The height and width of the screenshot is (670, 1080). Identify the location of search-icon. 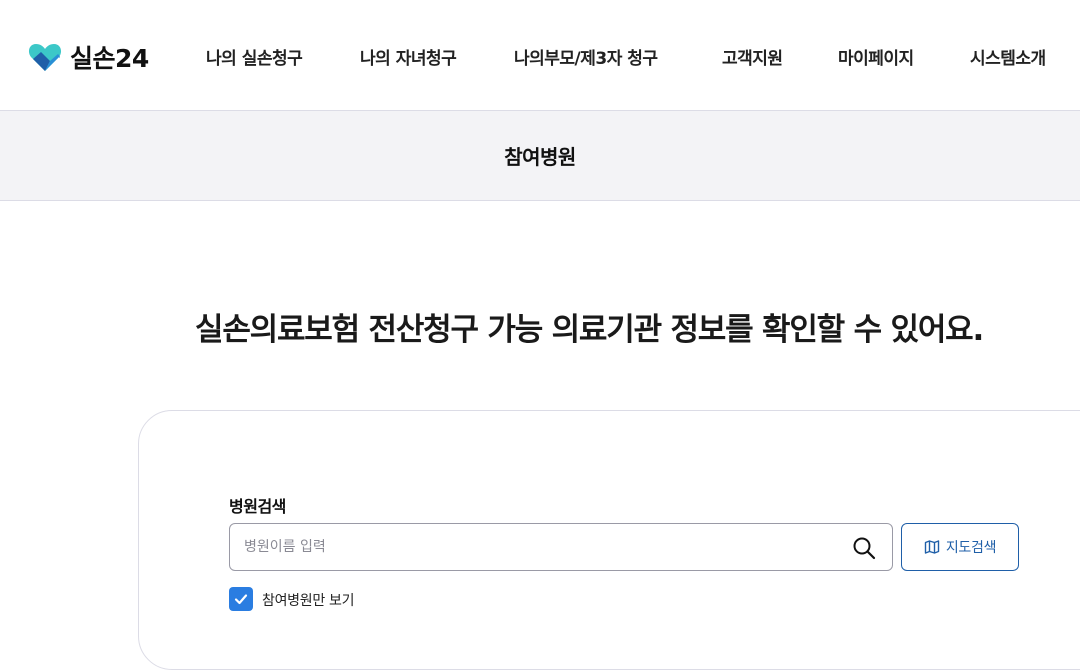
(864, 548).